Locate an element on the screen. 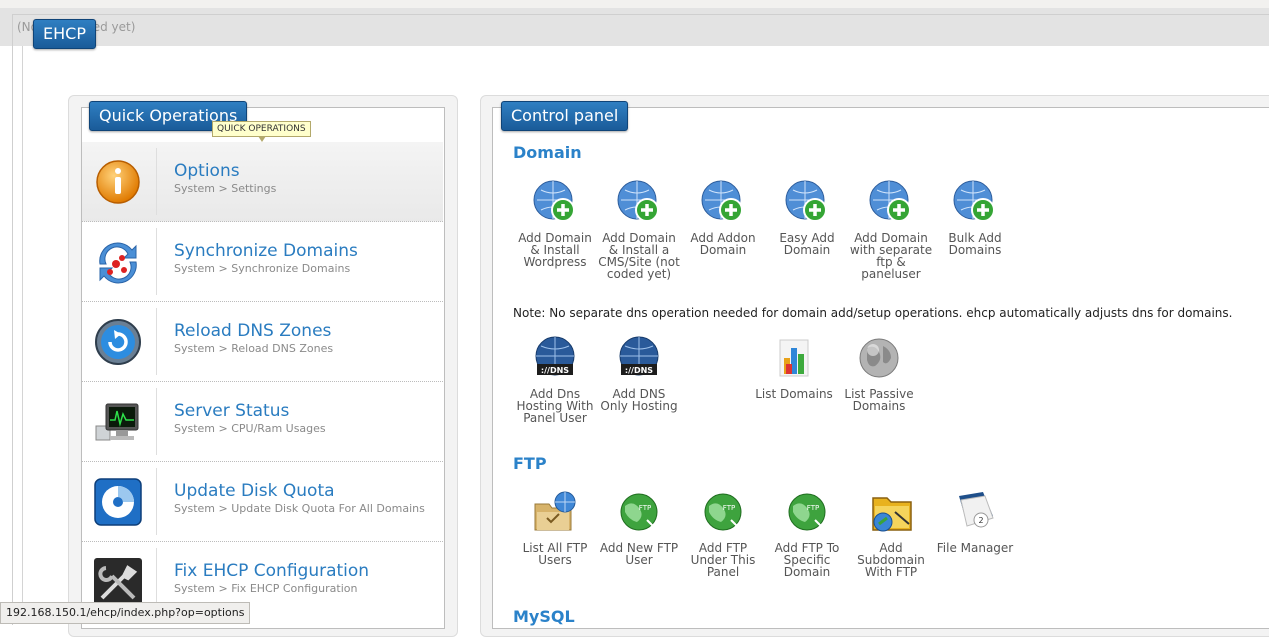 The height and width of the screenshot is (637, 1269). file-manager-icon: 2 is located at coordinates (976, 510).